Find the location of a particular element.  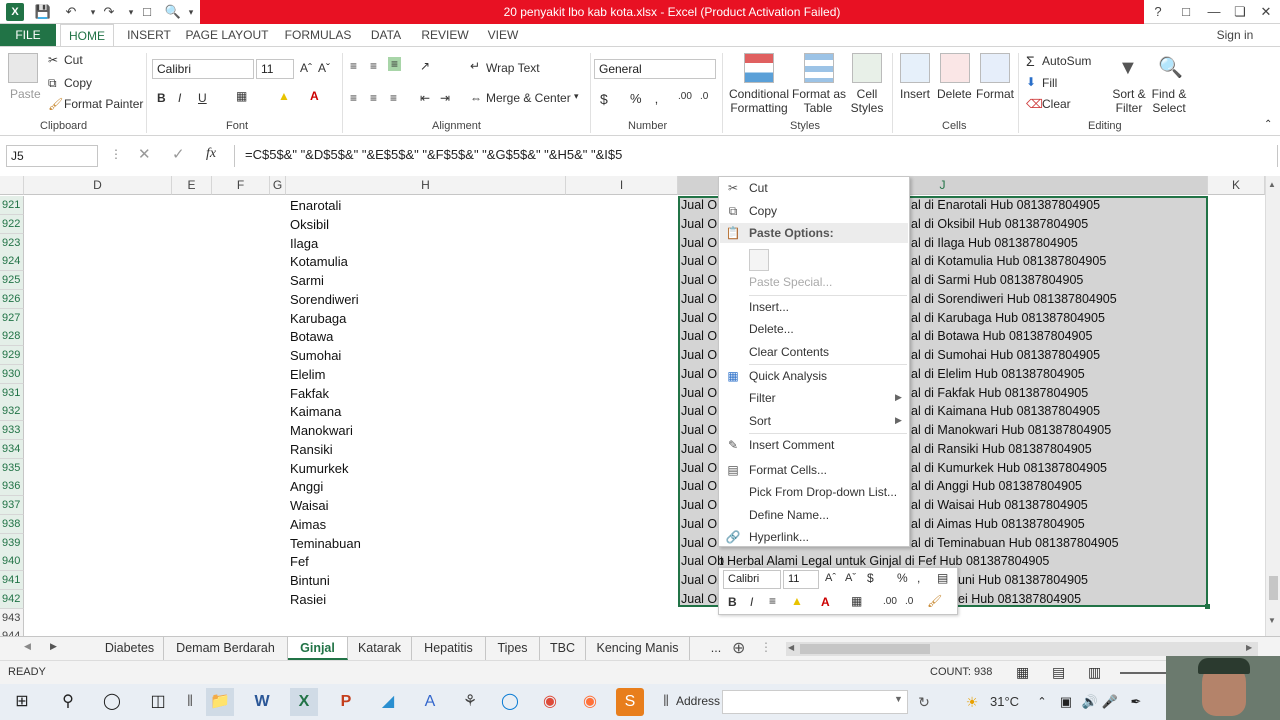

copy-icon: ⧉ is located at coordinates (52, 83).